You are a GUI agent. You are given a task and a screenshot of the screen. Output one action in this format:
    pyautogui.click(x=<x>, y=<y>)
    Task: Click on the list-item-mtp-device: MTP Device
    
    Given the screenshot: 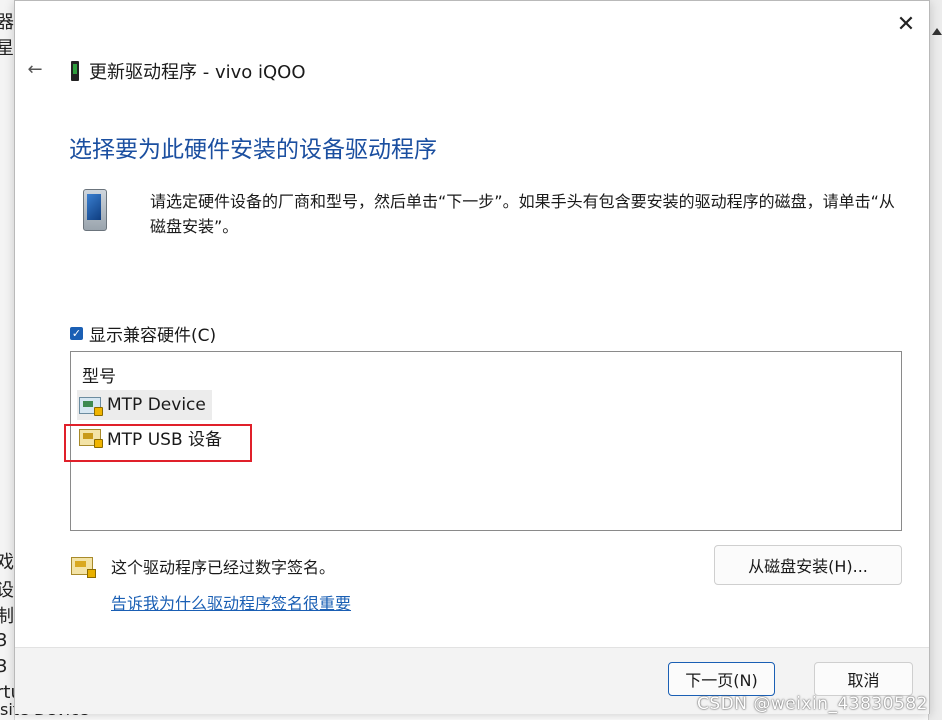 What is the action you would take?
    pyautogui.click(x=144, y=405)
    